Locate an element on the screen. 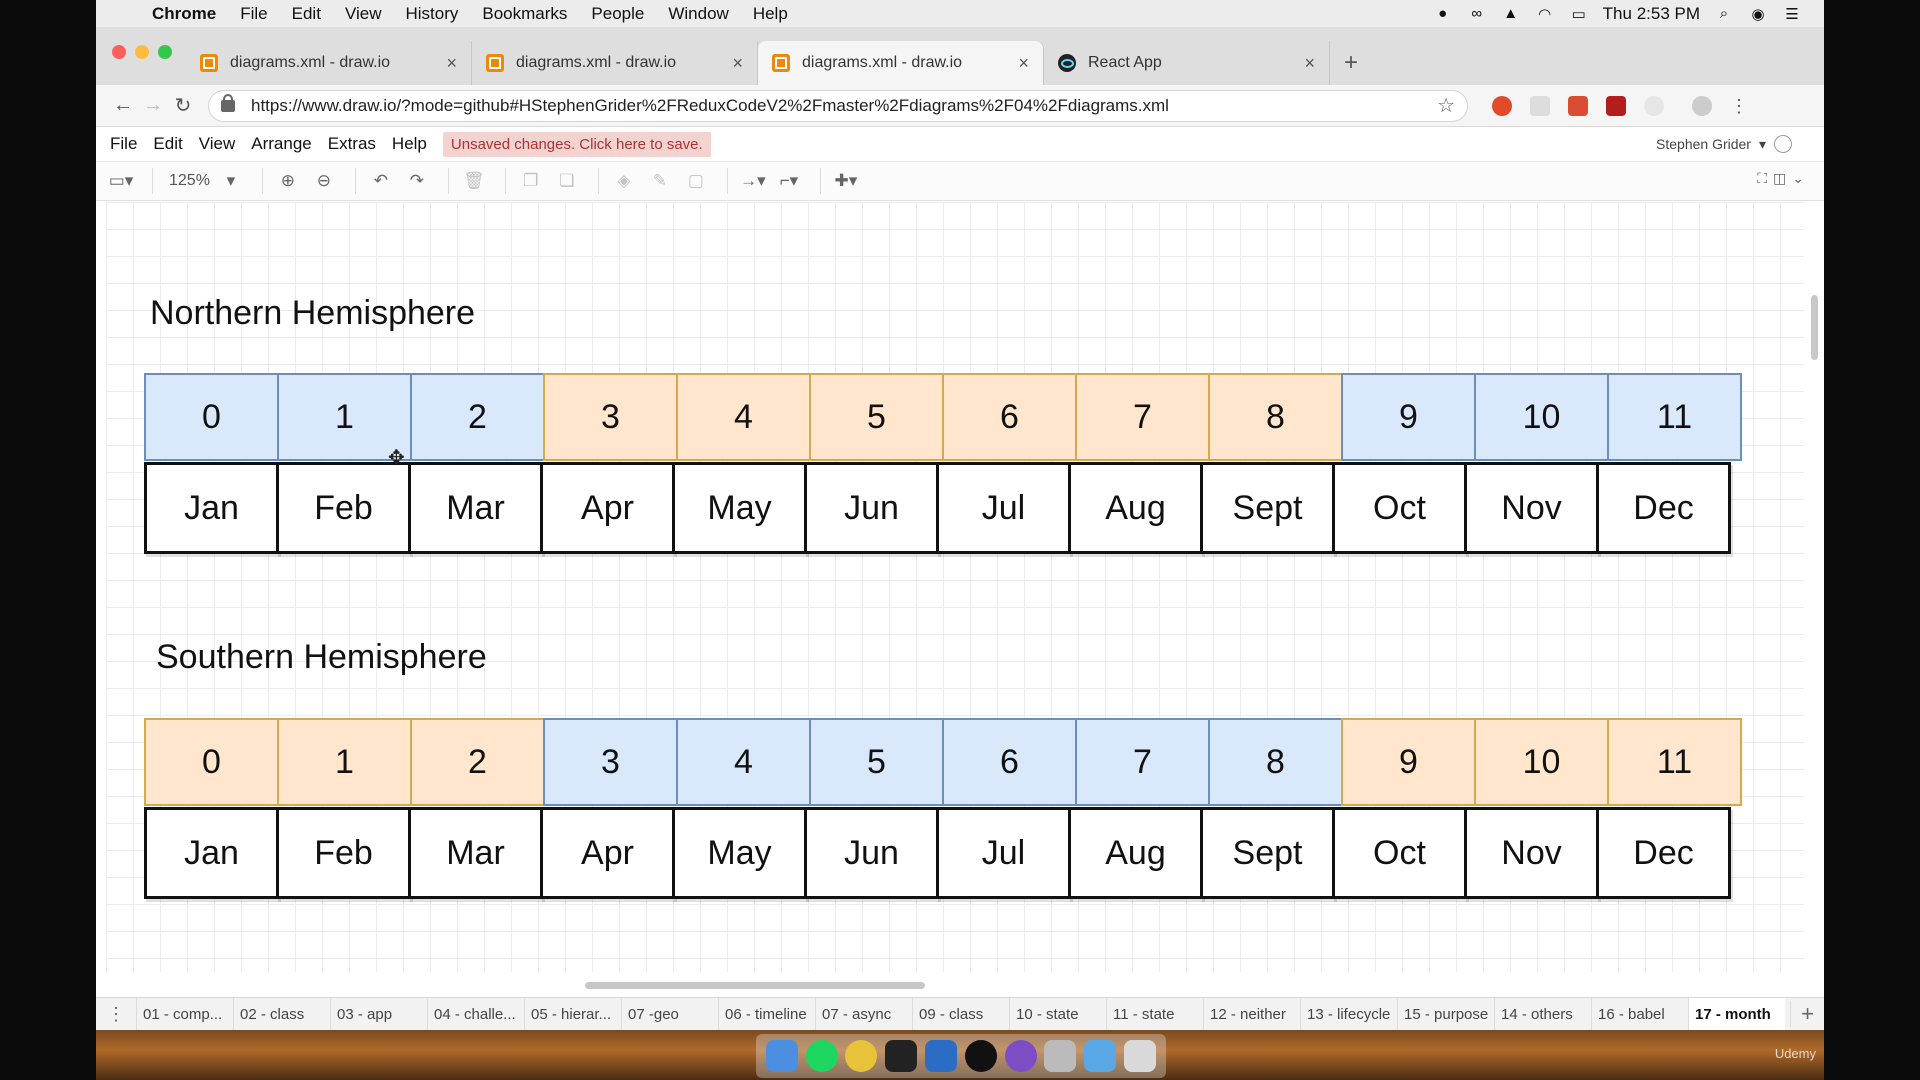 The height and width of the screenshot is (1080, 1920). page-tab: 03 - app is located at coordinates (378, 1014).